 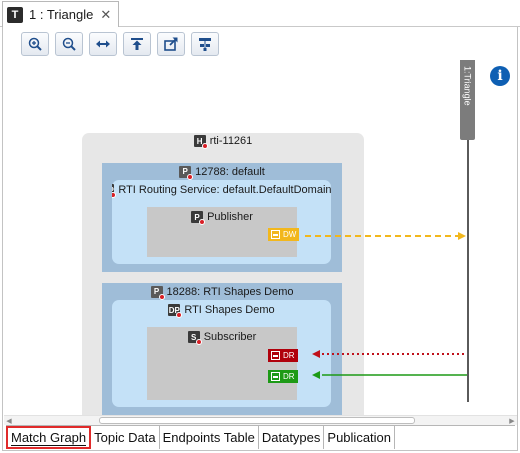 I want to click on subscriber-label: Subscriber, so click(x=230, y=337).